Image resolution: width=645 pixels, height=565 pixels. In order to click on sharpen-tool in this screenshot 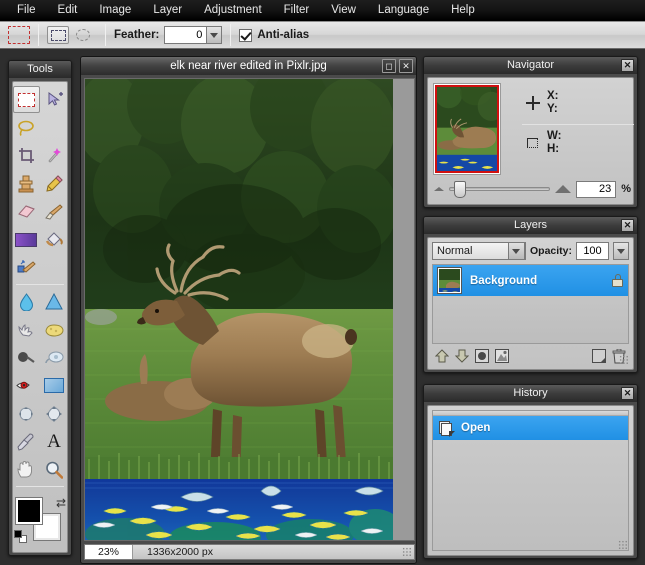, I will do `click(54, 301)`.